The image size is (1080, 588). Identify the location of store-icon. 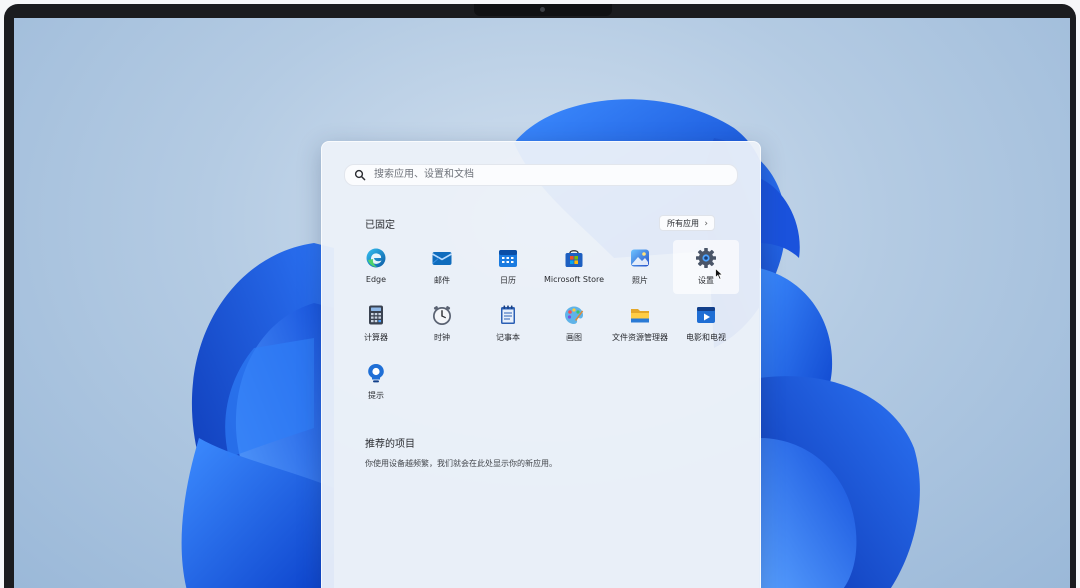
(574, 258).